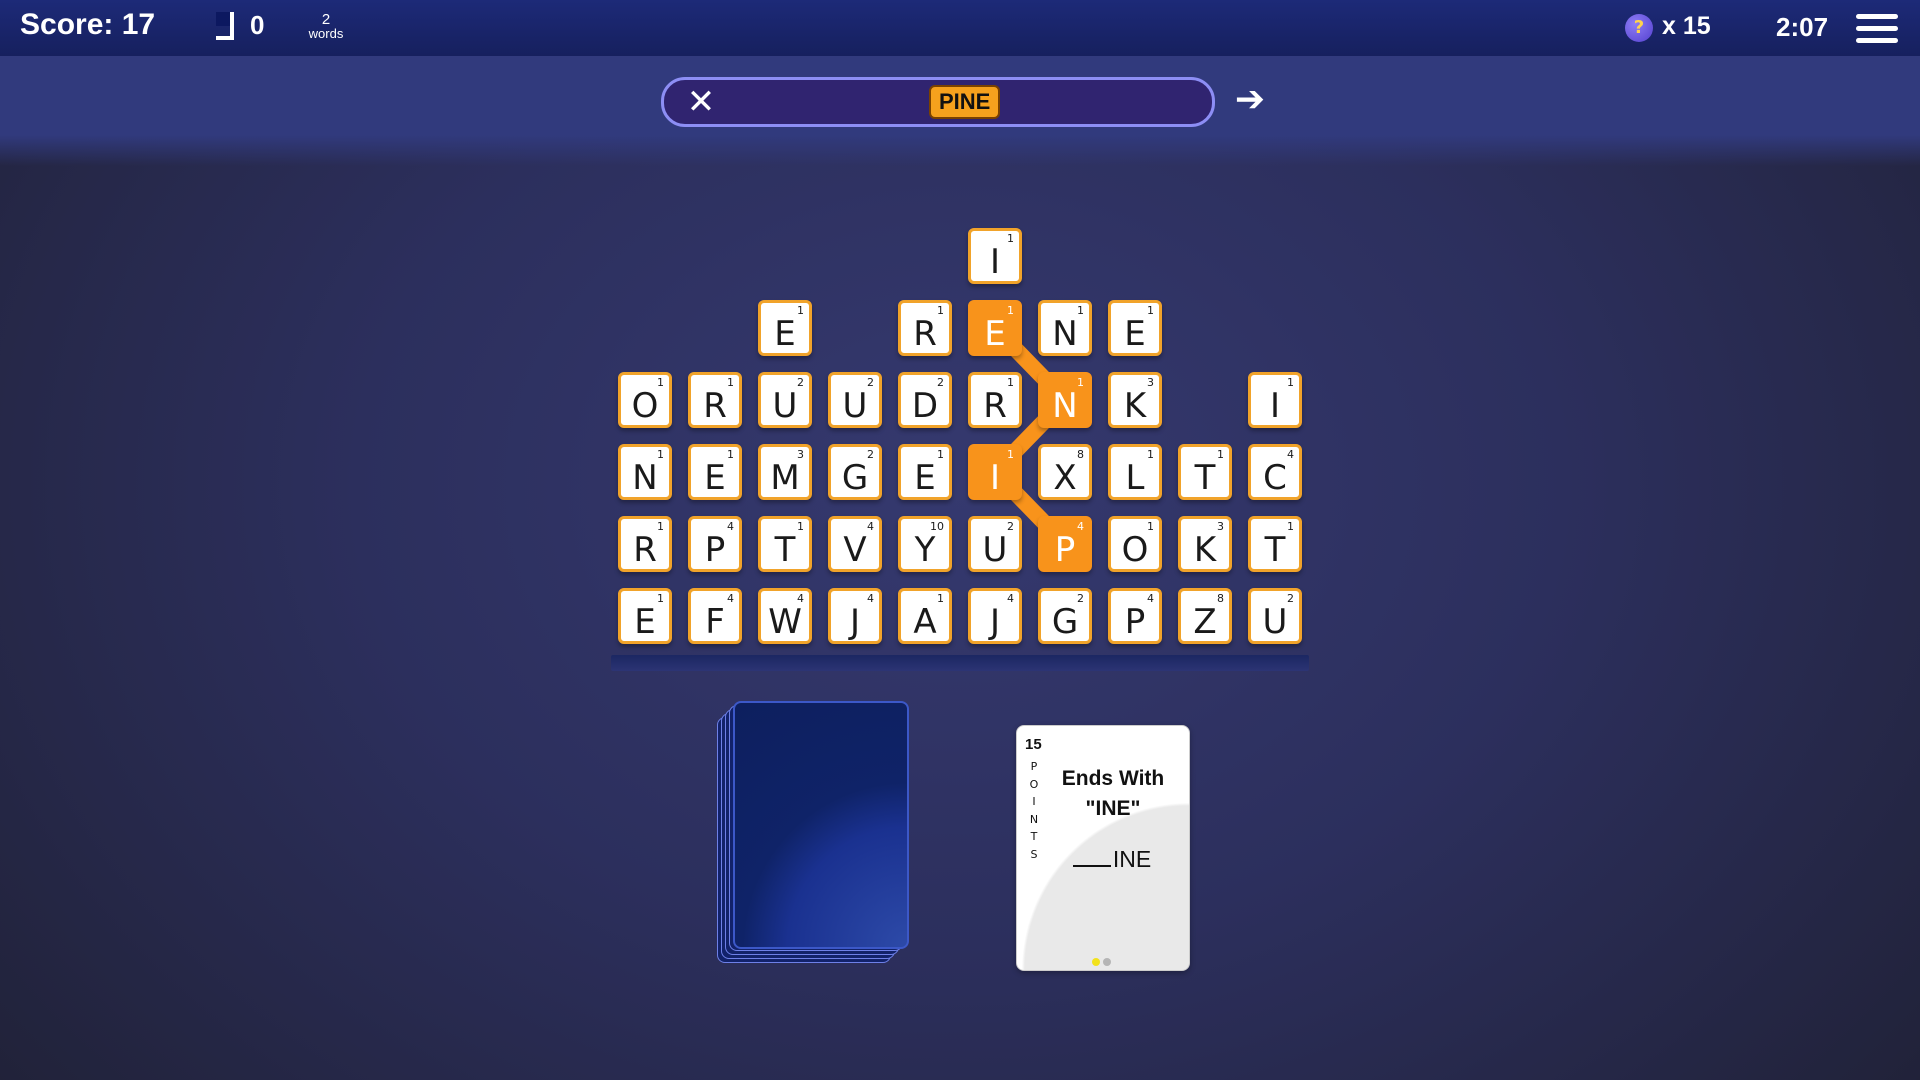 This screenshot has width=1920, height=1080. What do you see at coordinates (1275, 406) in the screenshot?
I see `tile-letter: I` at bounding box center [1275, 406].